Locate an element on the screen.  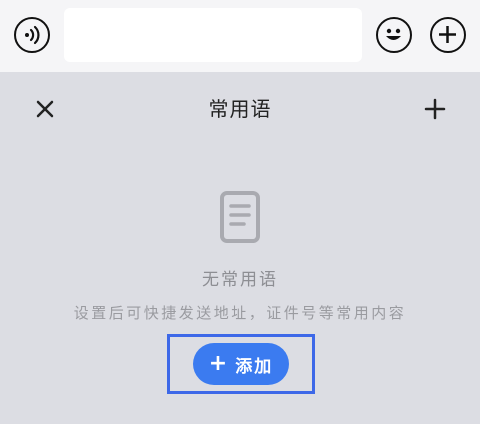
emoji-button is located at coordinates (394, 35).